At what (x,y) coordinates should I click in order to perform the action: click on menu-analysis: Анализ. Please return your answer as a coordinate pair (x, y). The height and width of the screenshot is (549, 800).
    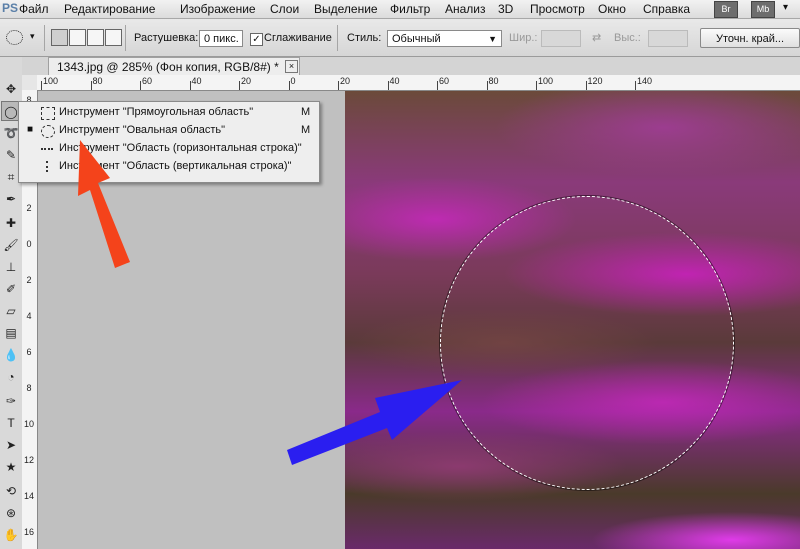
    Looking at the image, I should click on (465, 9).